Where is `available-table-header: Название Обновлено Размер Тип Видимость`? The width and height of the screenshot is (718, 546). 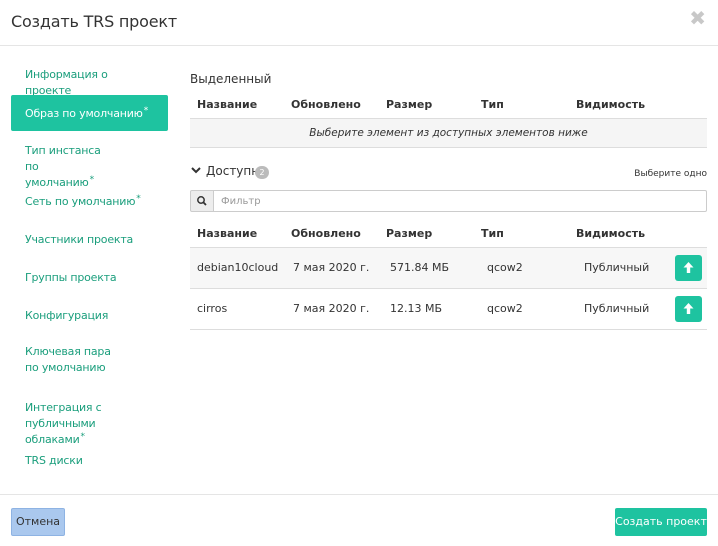
available-table-header: Название Обновлено Размер Тип Видимость is located at coordinates (448, 234).